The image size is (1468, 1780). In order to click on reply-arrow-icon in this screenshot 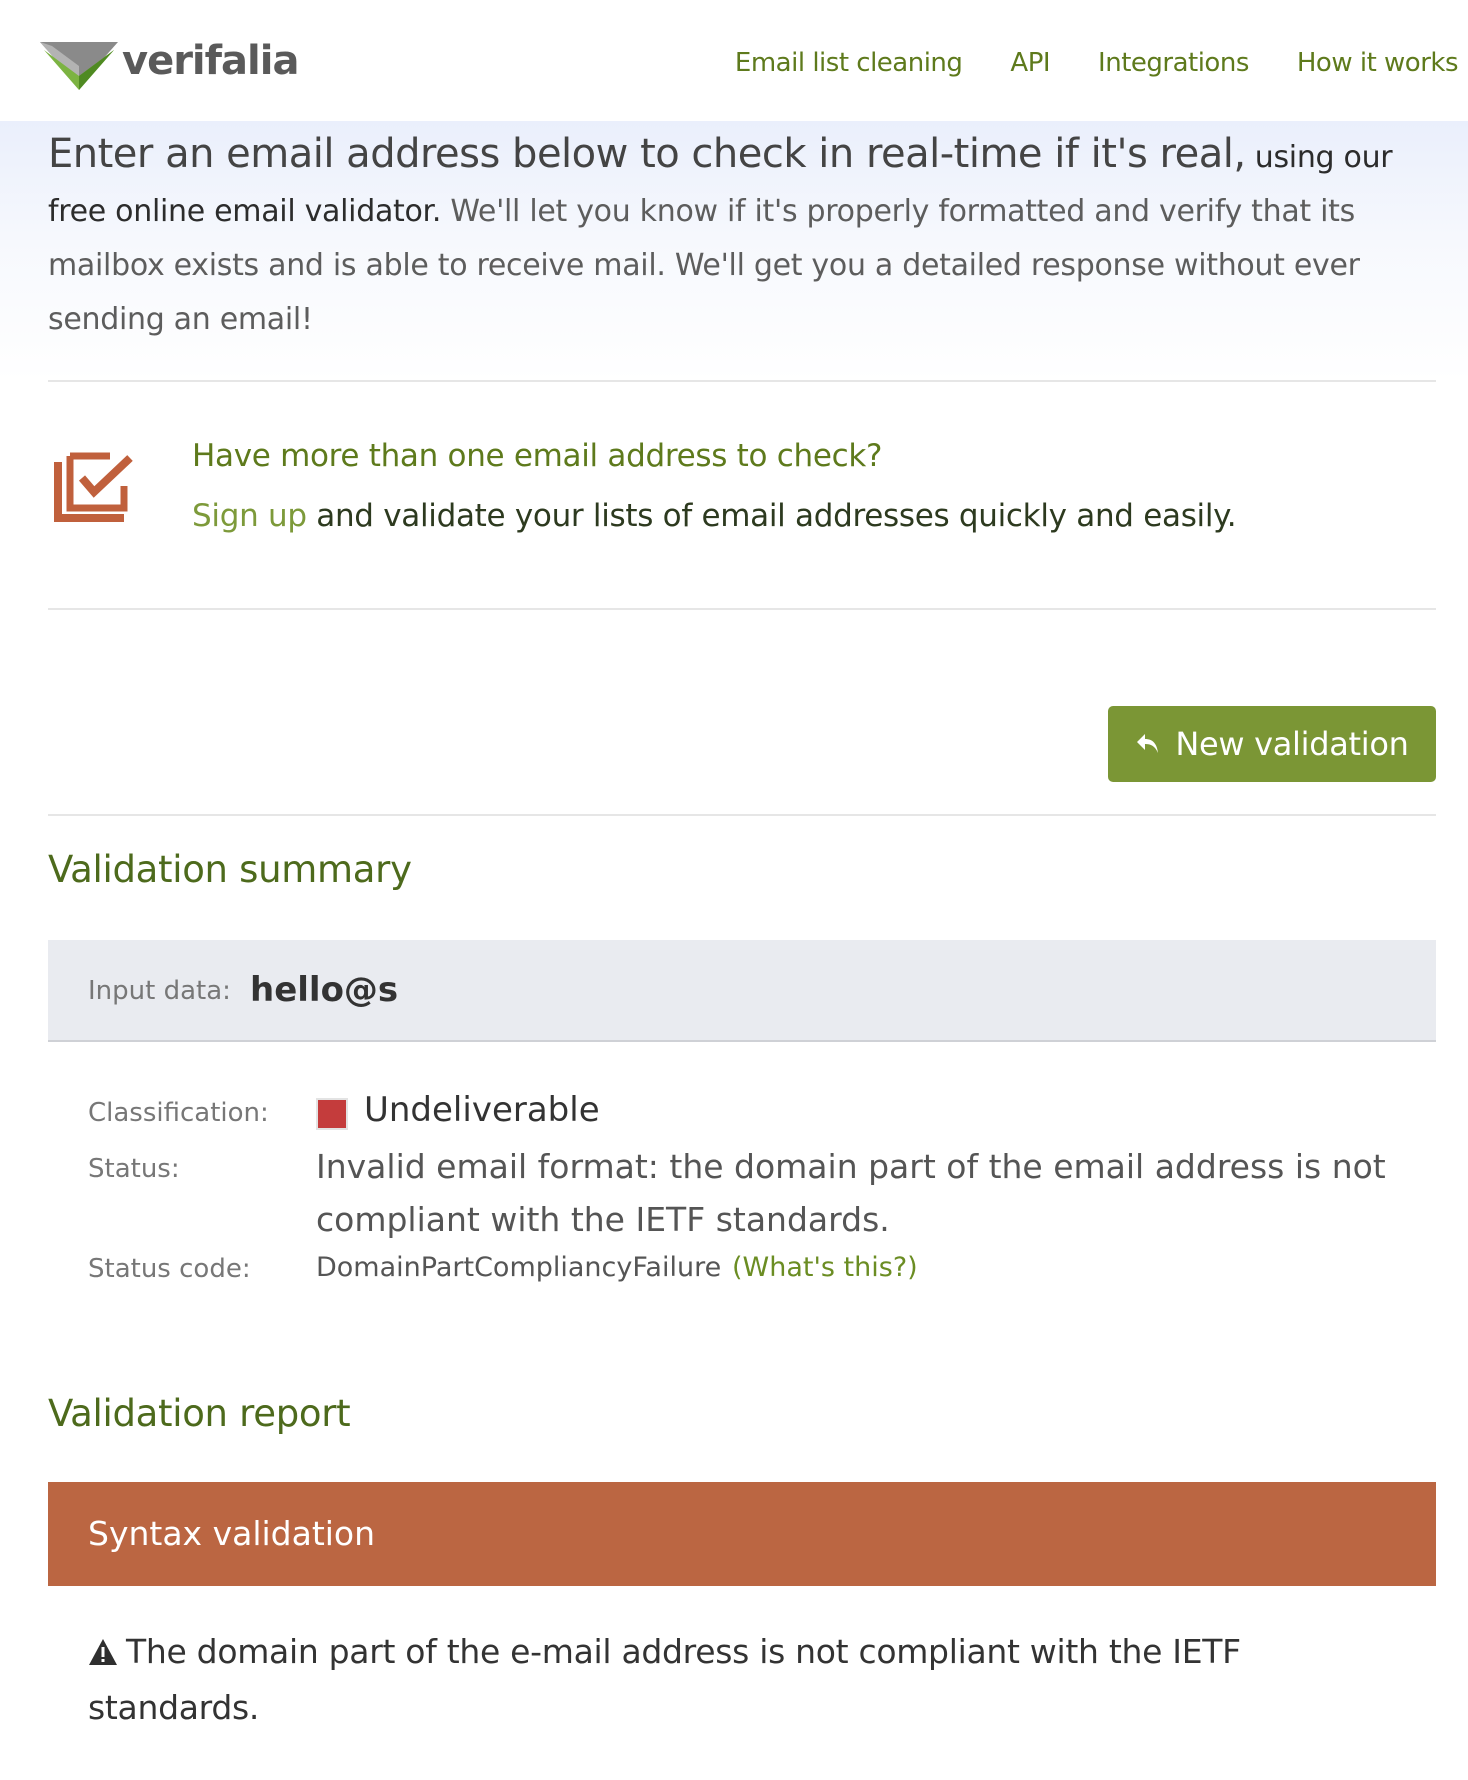, I will do `click(1148, 743)`.